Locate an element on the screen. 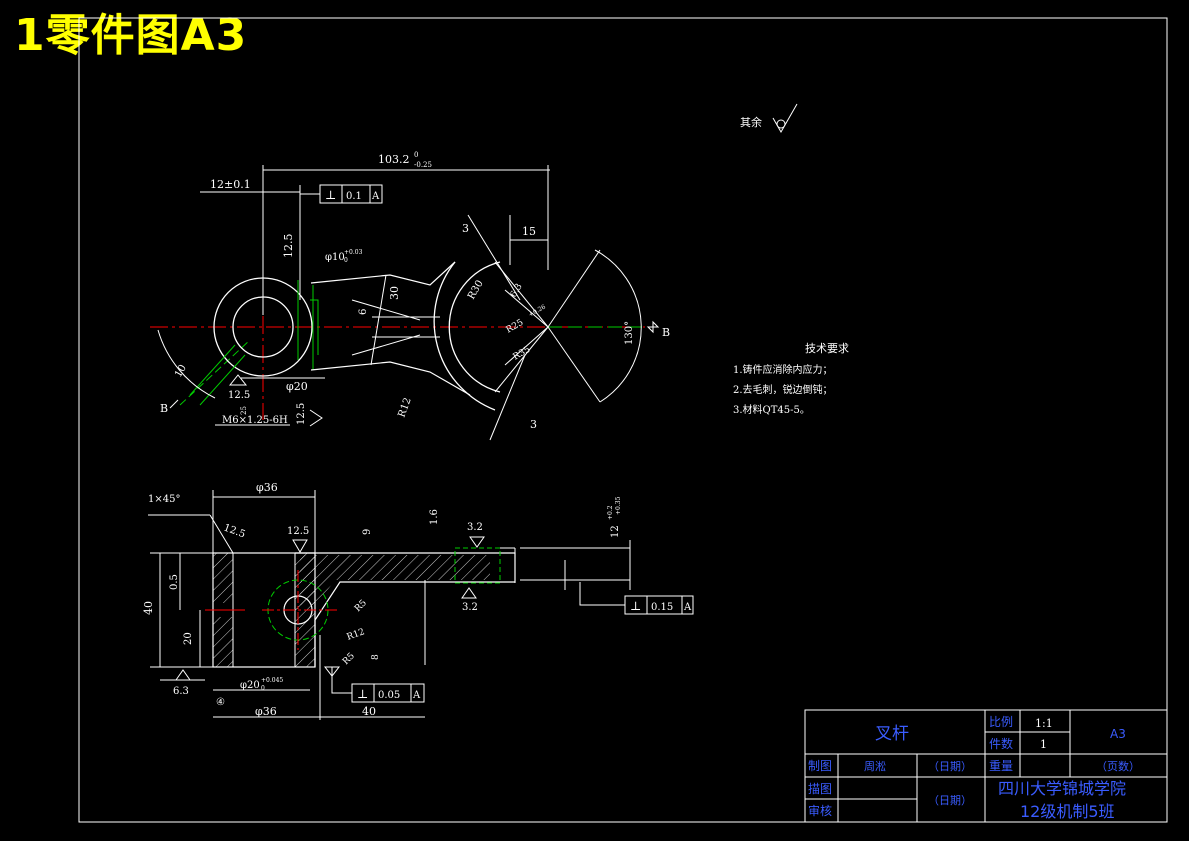  dim-3-bottom: 3 is located at coordinates (533, 424).